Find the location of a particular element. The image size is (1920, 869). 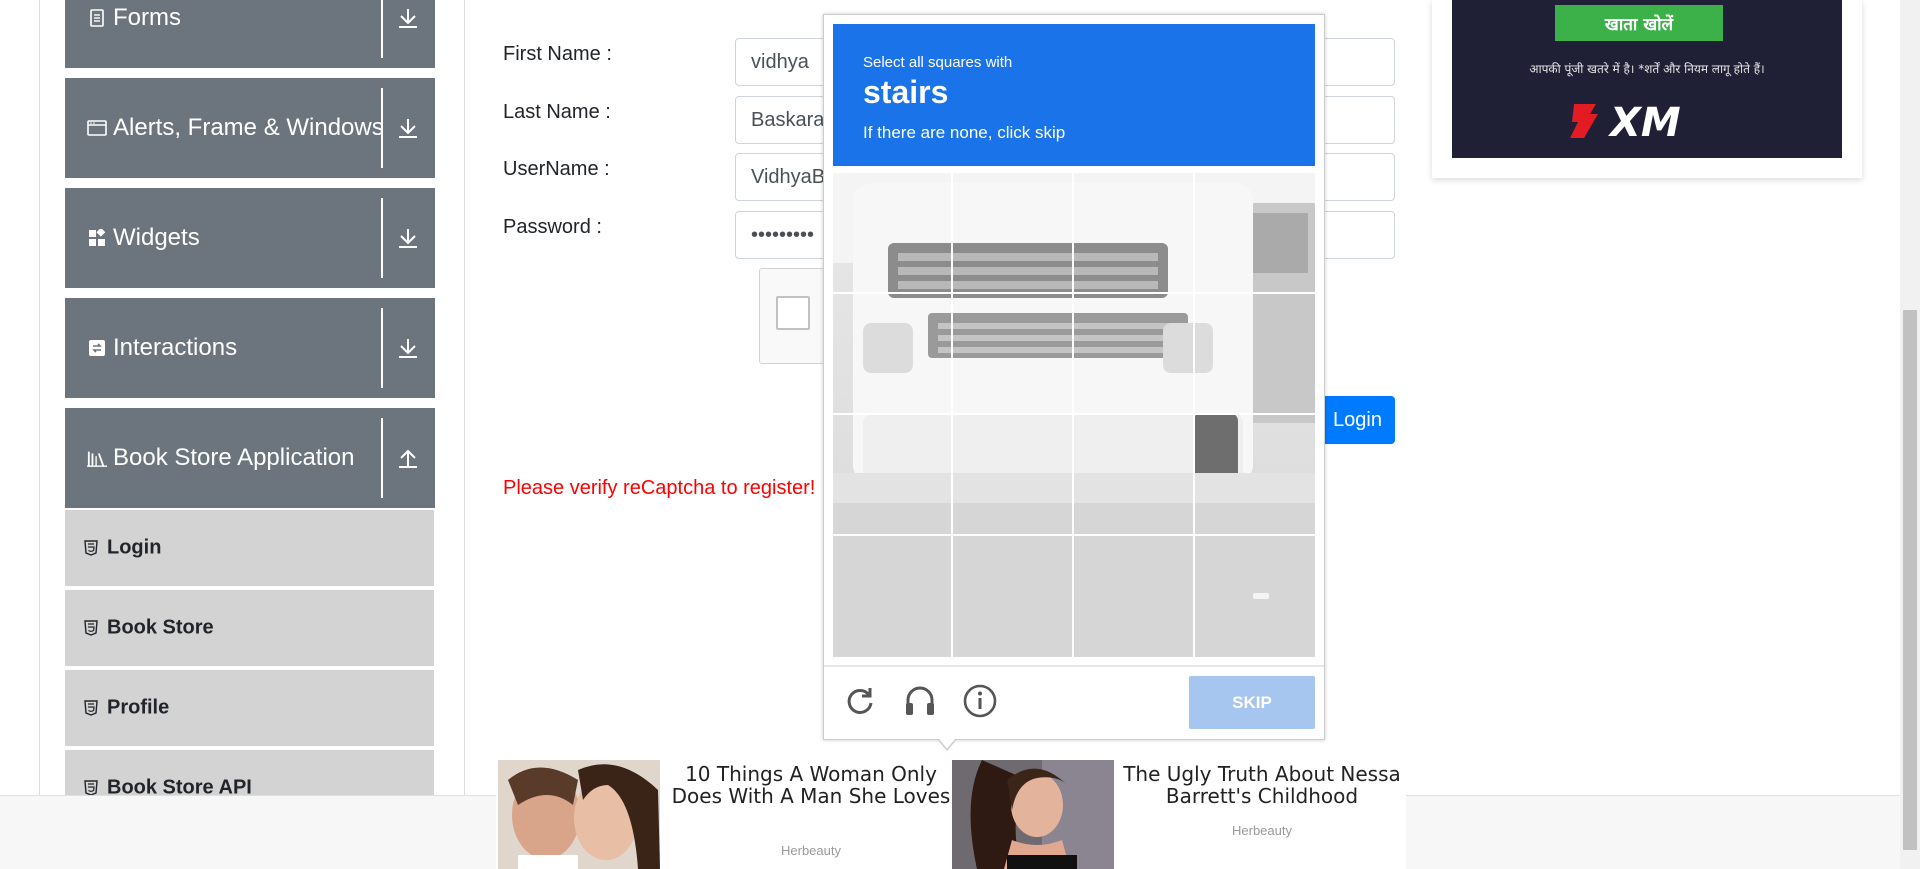

audio-icon is located at coordinates (920, 701).